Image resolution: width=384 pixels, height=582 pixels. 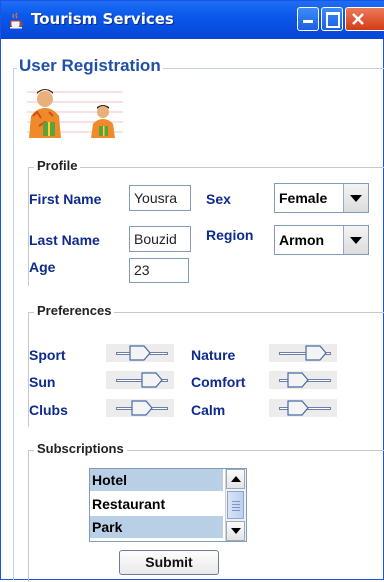 I want to click on sport-label: Sport, so click(x=47, y=355).